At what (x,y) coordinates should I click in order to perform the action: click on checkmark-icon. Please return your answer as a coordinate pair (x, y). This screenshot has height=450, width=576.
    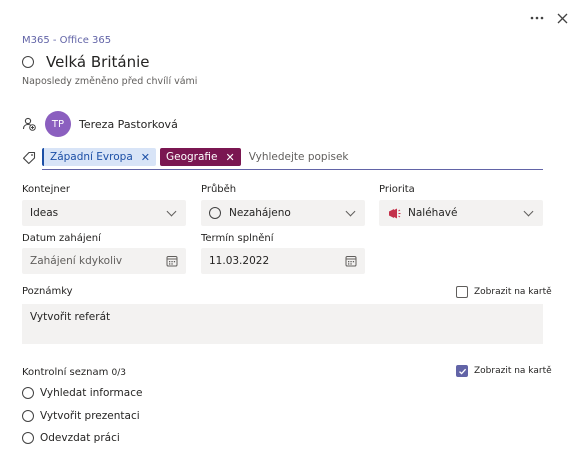
    Looking at the image, I should click on (462, 371).